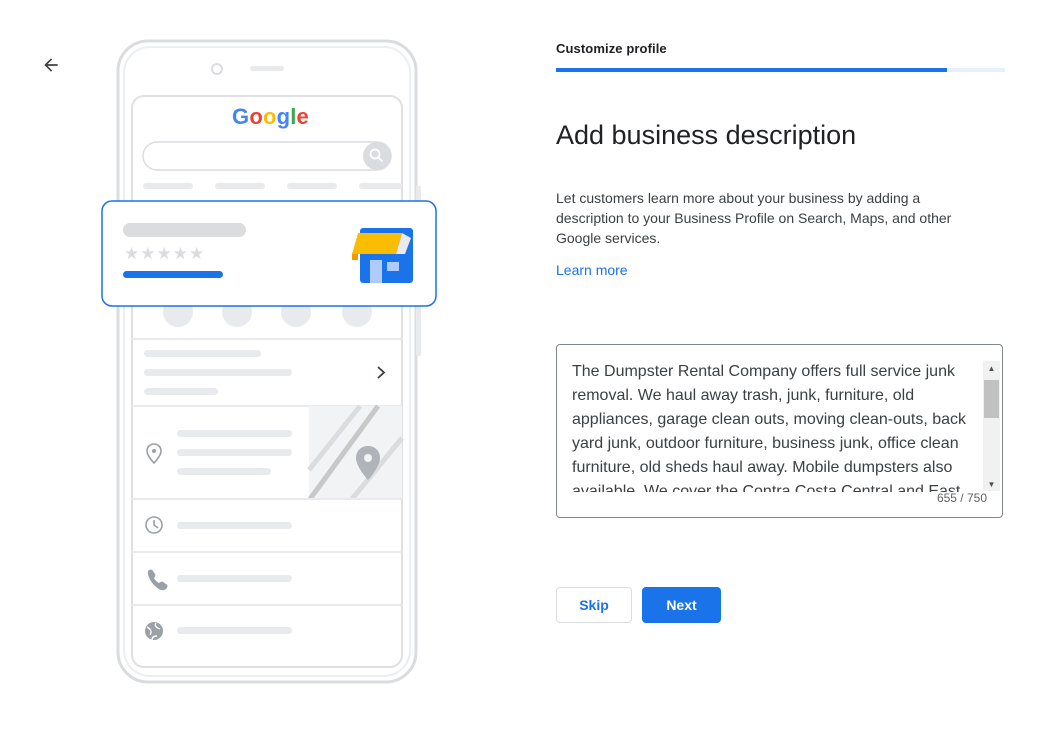  I want to click on step-label: Customize profile, so click(611, 48).